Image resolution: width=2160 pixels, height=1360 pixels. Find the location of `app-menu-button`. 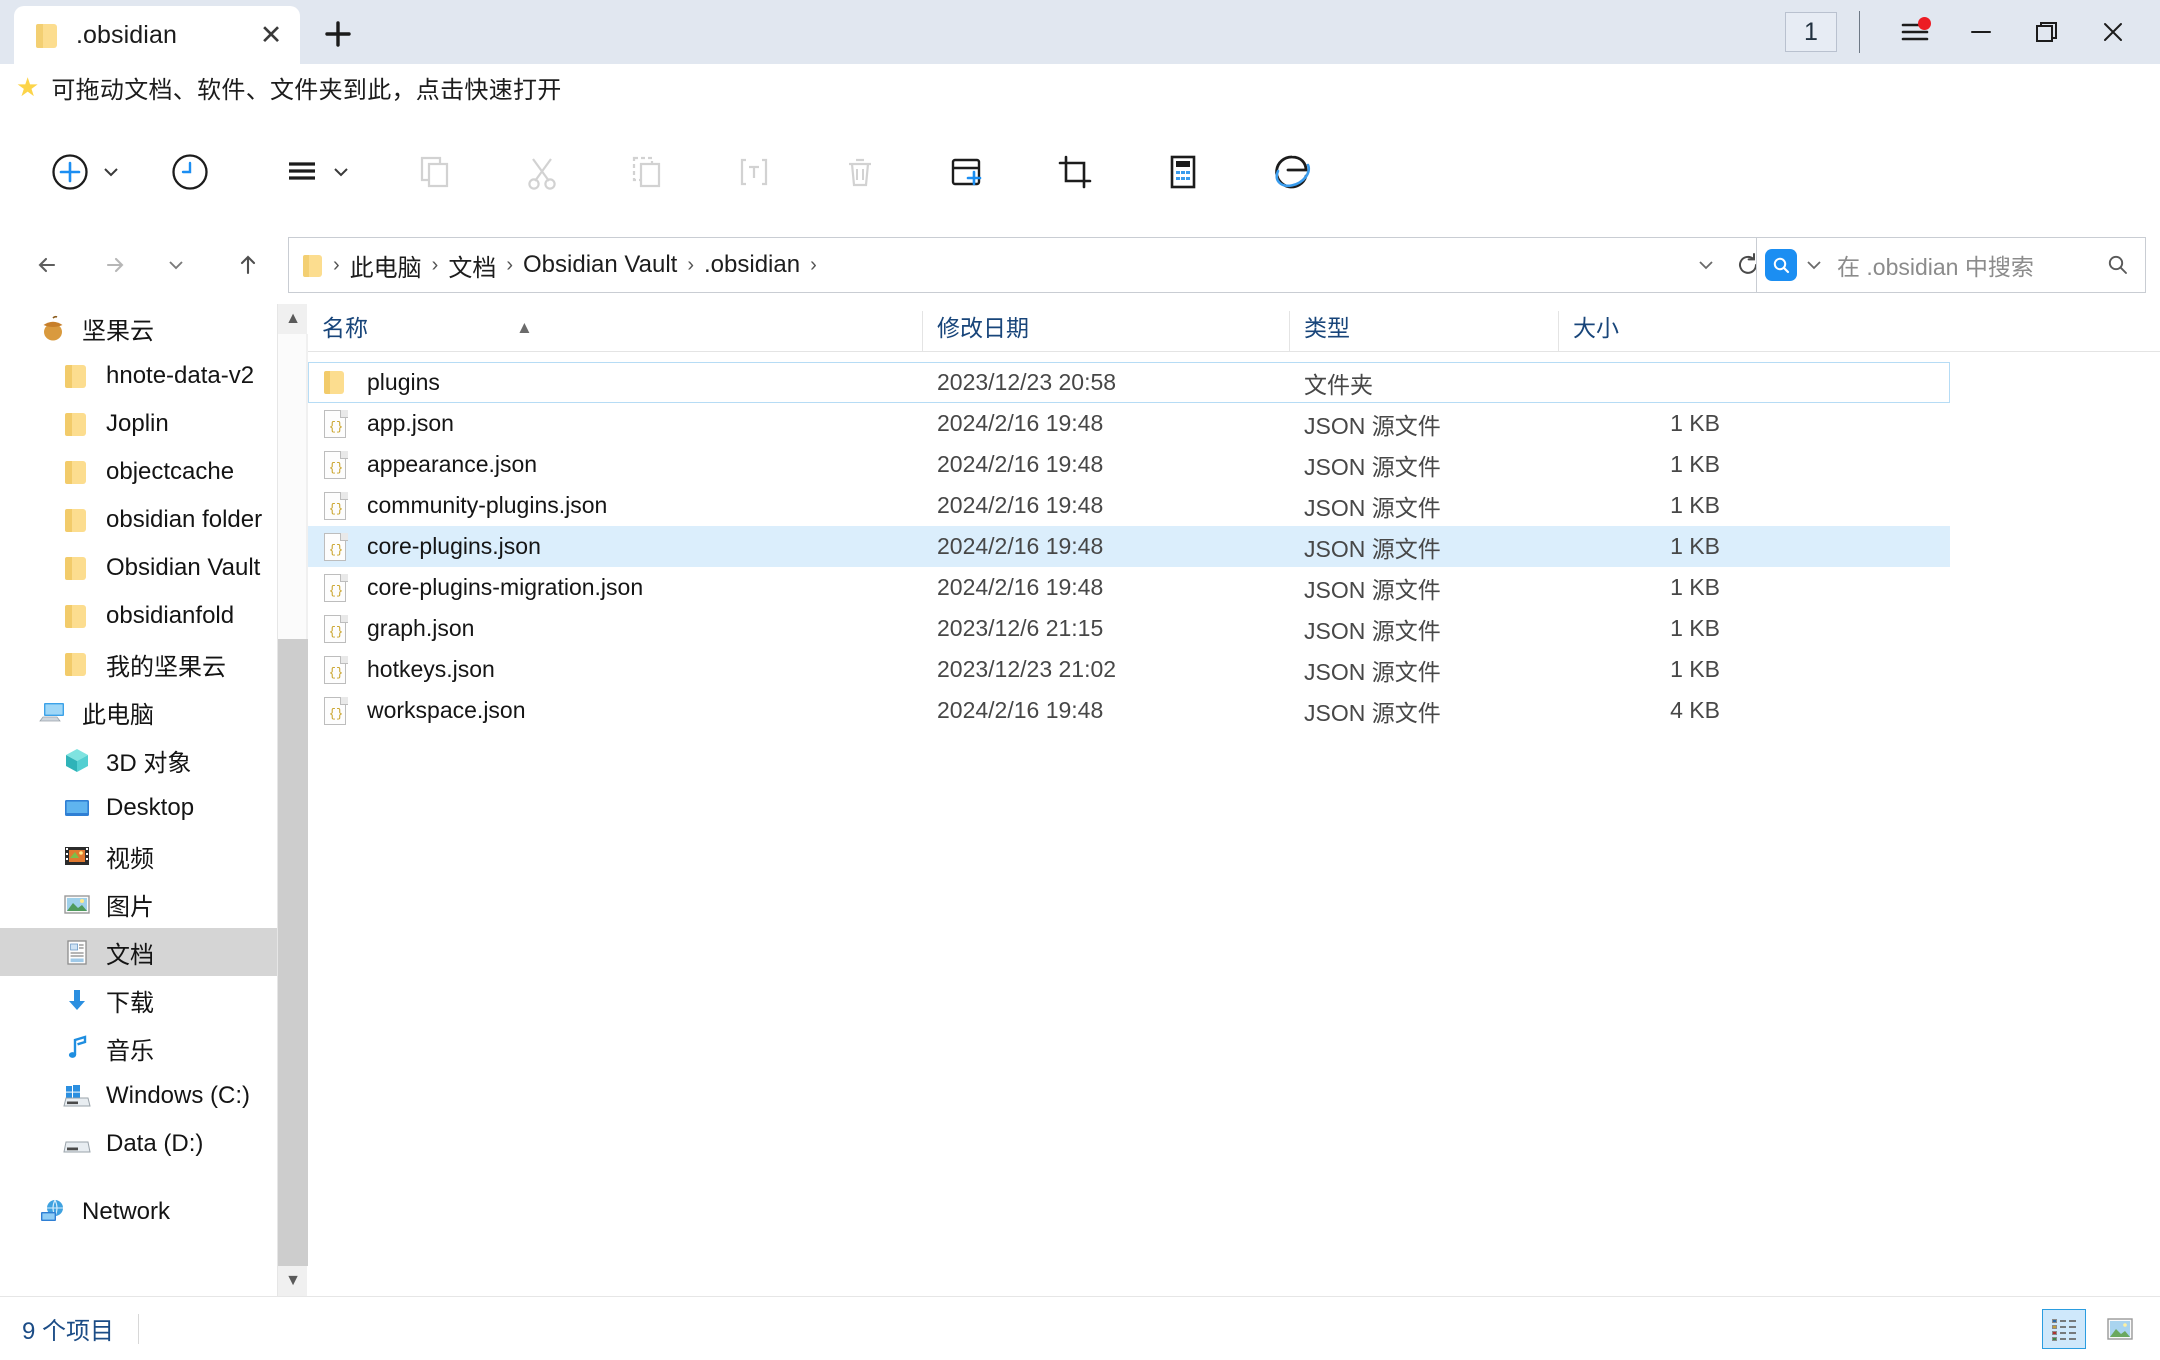

app-menu-button is located at coordinates (1915, 32).